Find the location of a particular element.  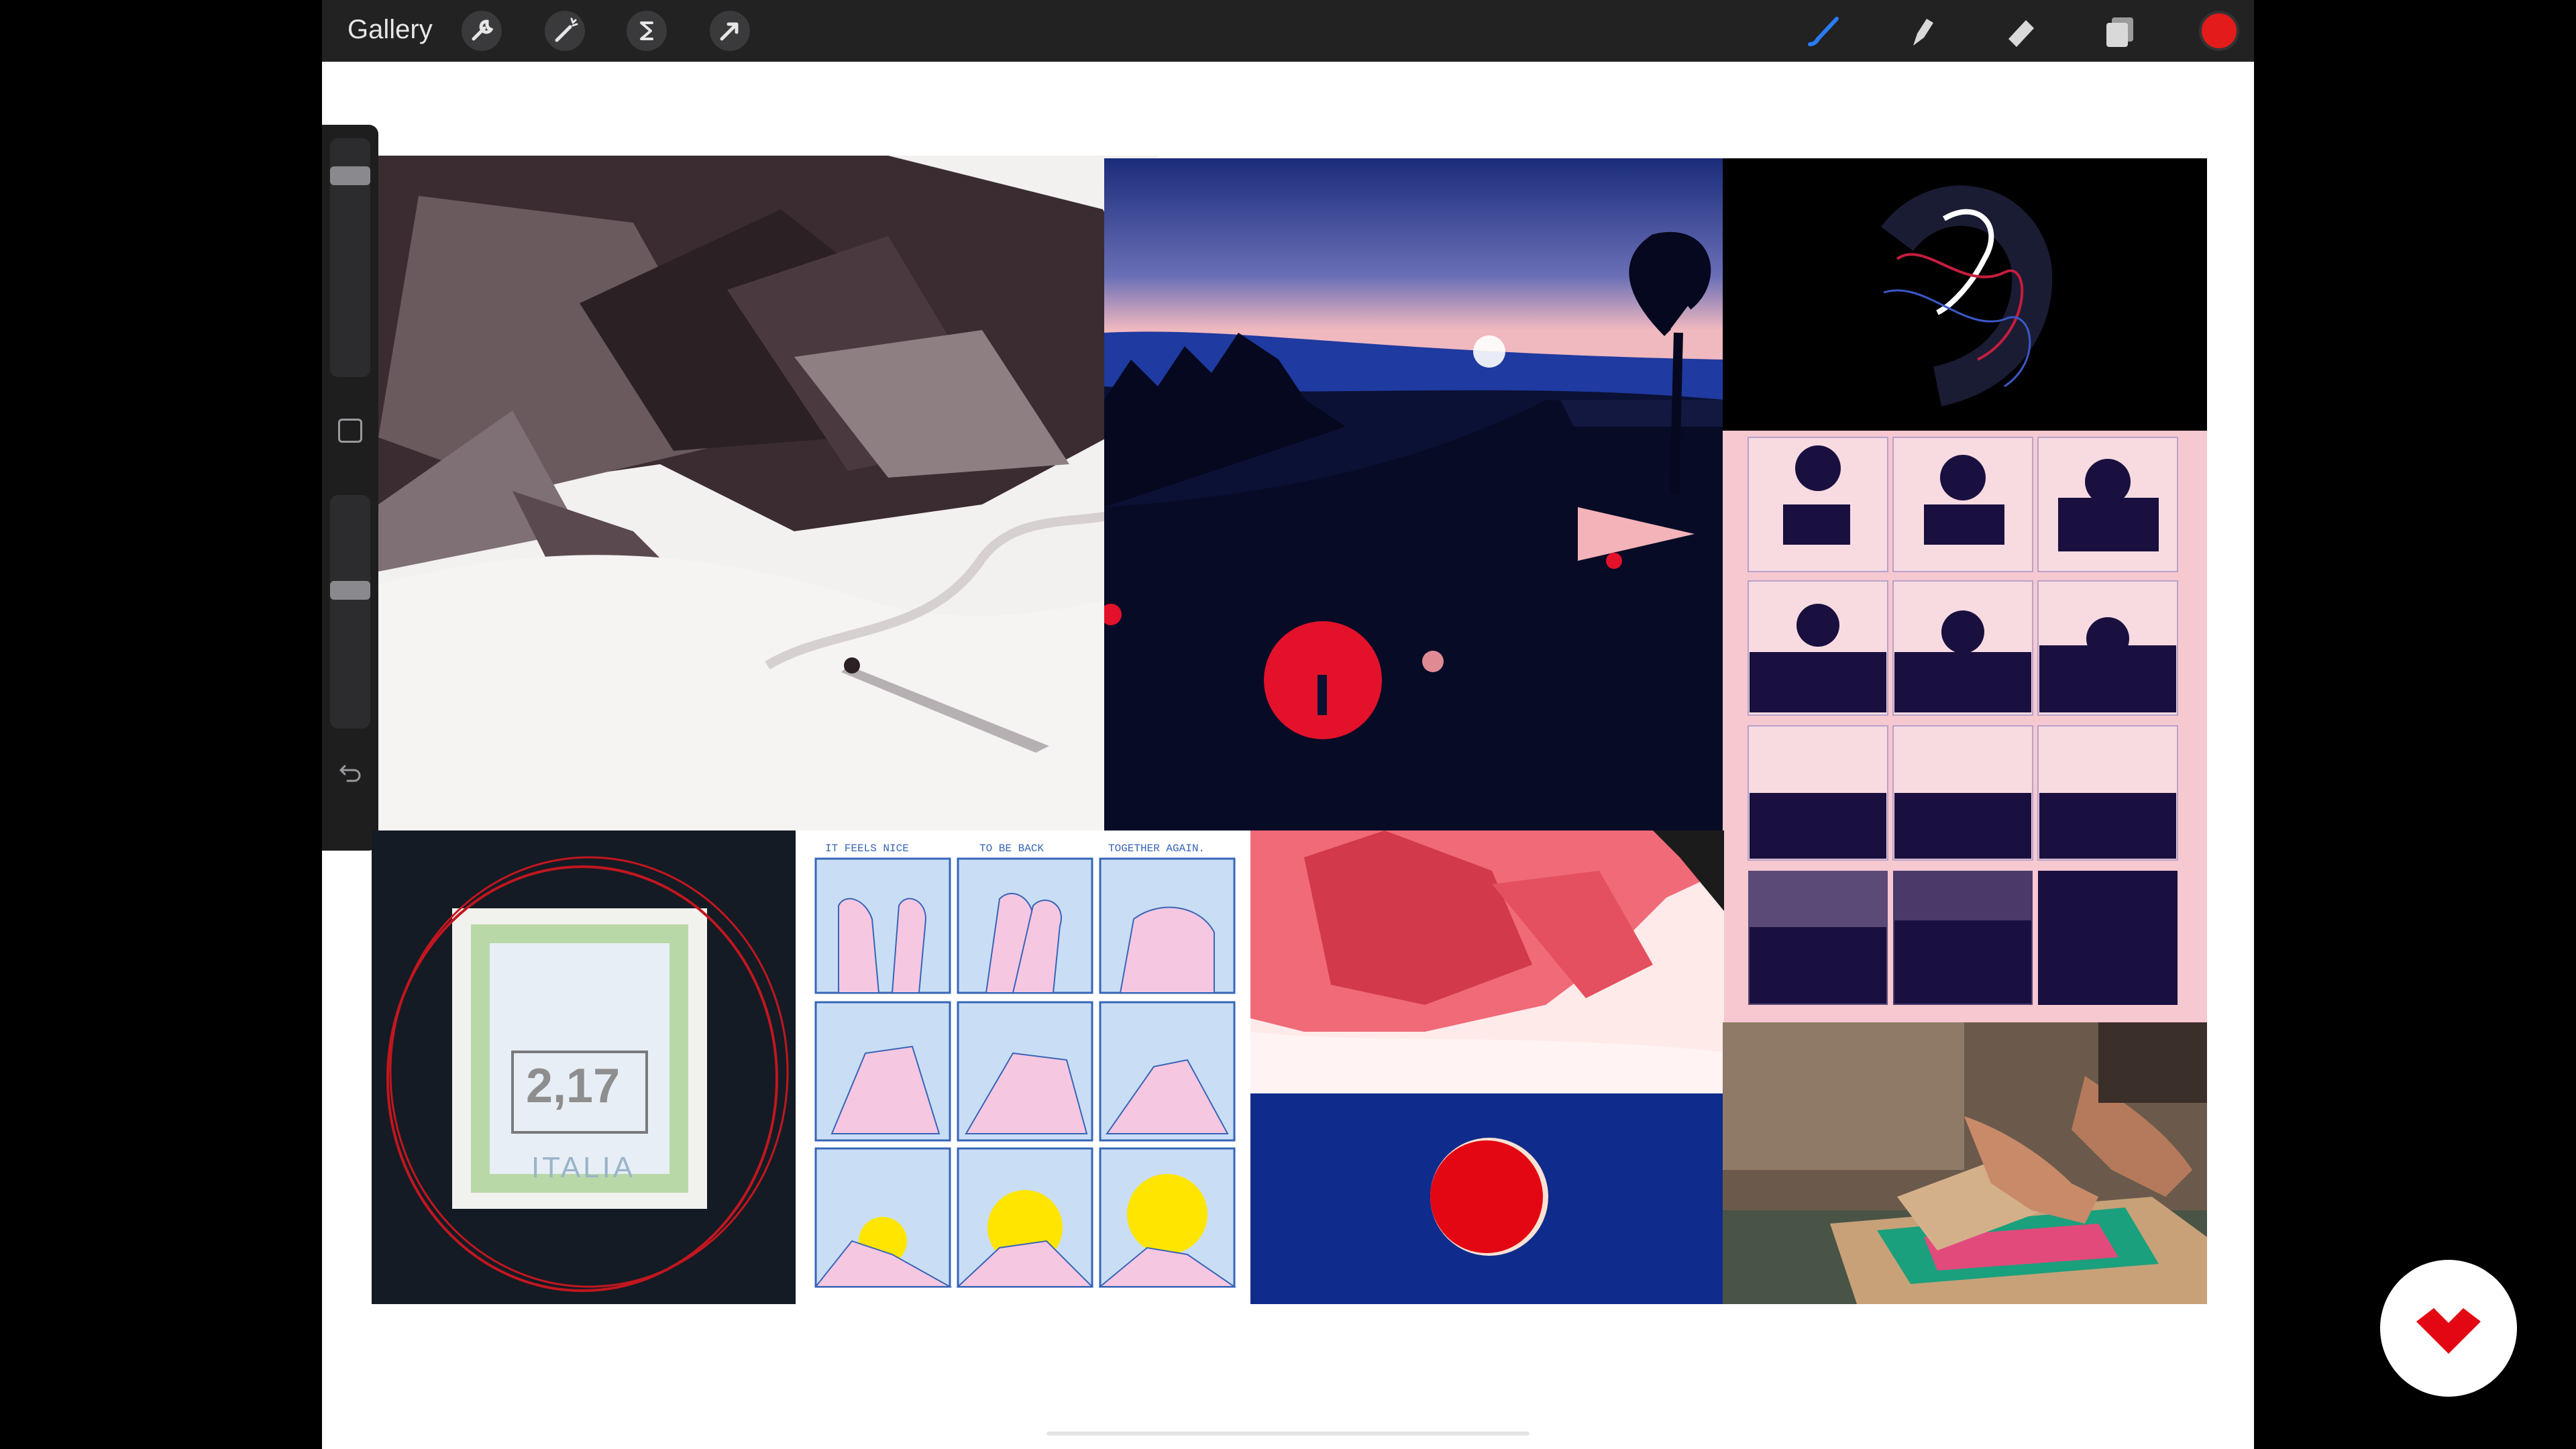

undo-icon is located at coordinates (350, 771).